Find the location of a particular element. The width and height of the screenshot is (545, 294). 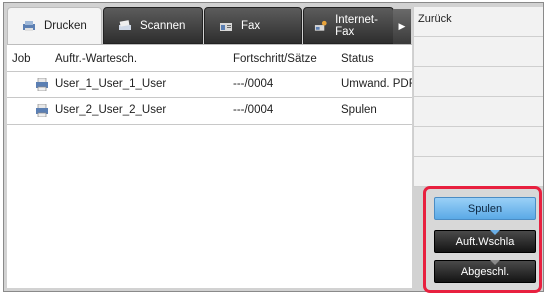

header-status: Status is located at coordinates (357, 59).